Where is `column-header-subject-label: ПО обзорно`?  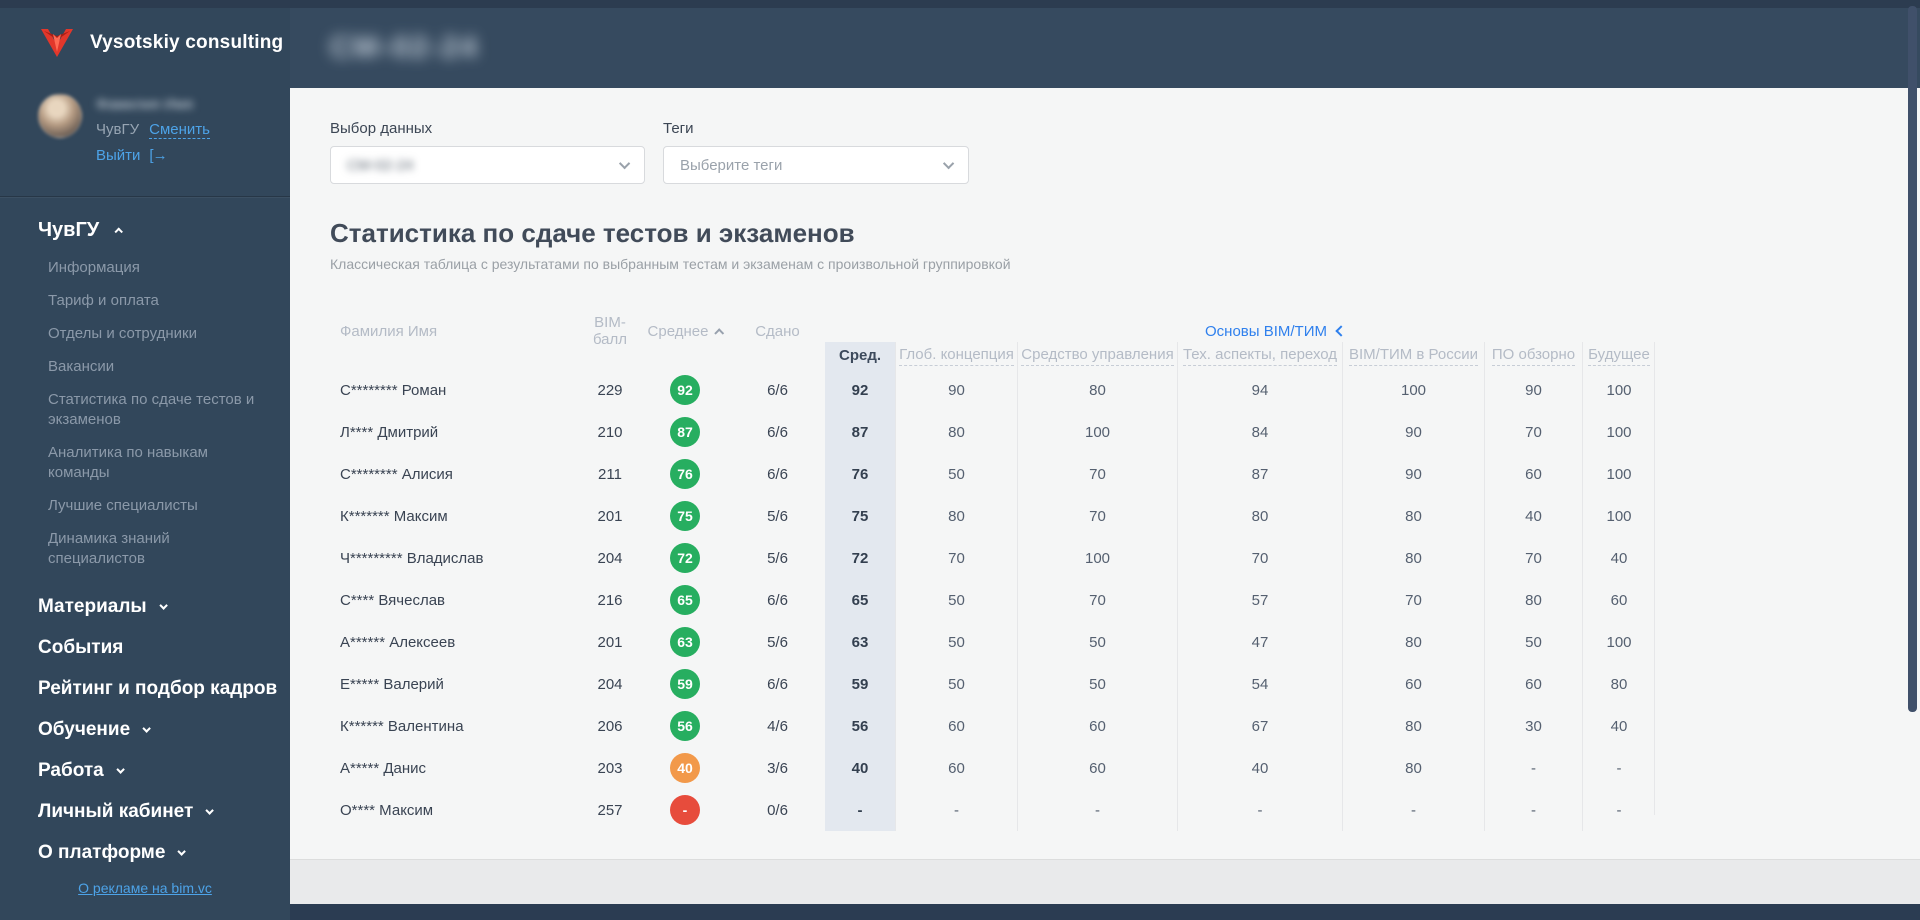
column-header-subject-label: ПО обзорно is located at coordinates (1533, 356).